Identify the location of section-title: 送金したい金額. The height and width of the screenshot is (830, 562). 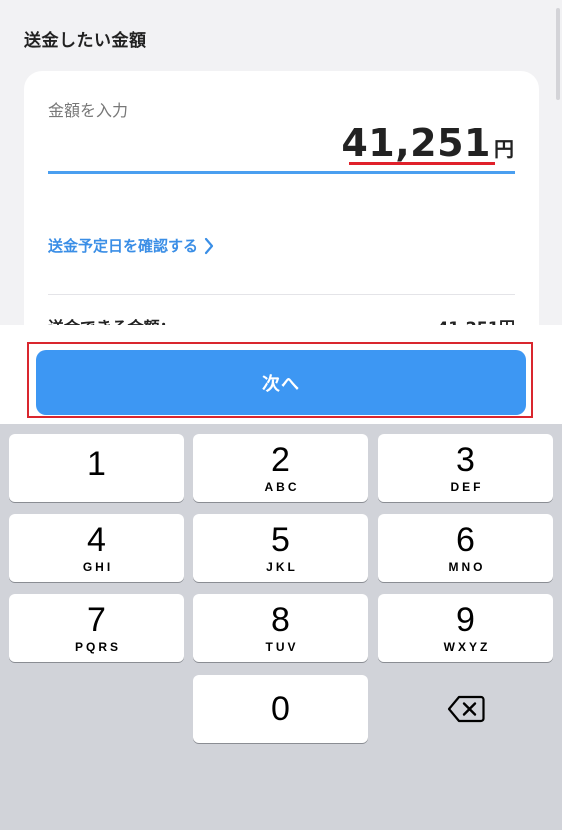
(85, 41).